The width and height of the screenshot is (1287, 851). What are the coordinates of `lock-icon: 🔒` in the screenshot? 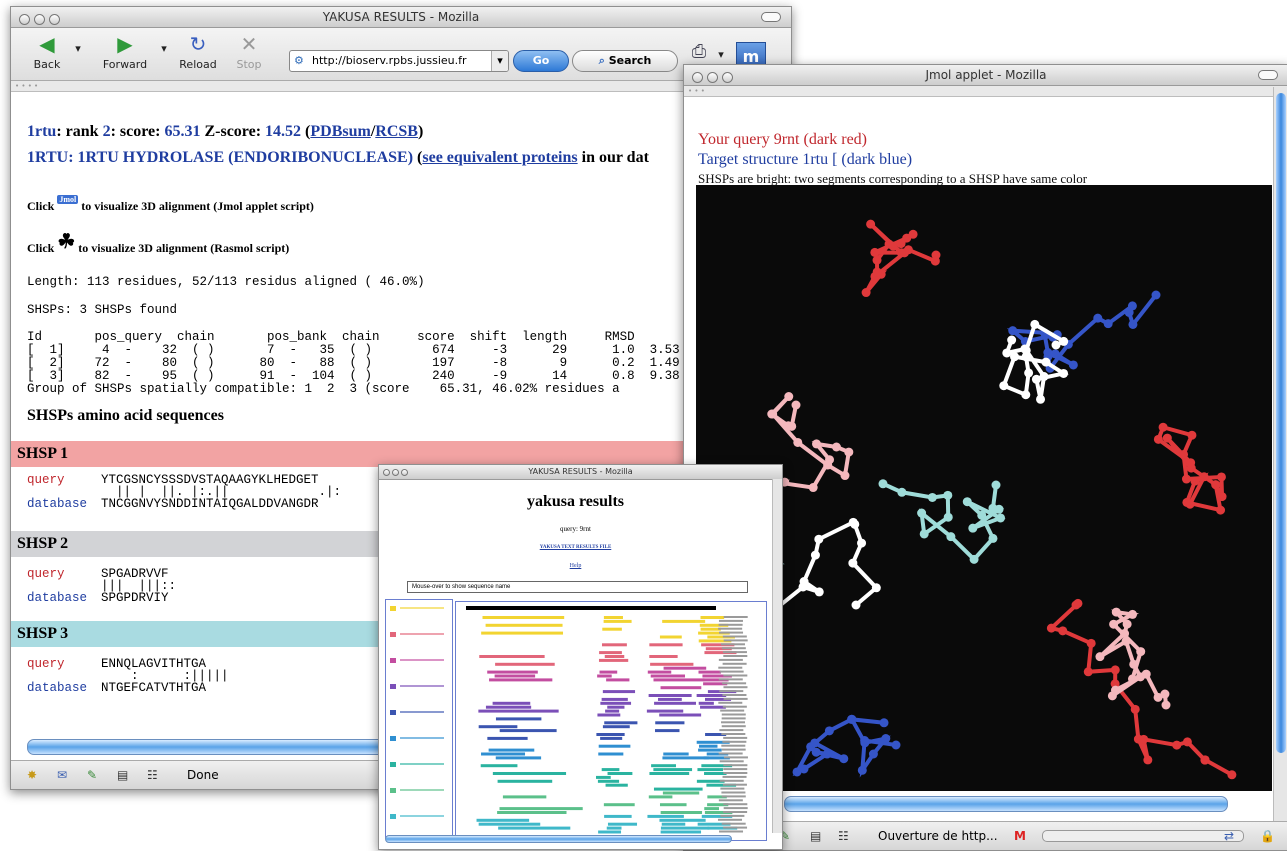 It's located at (1267, 836).